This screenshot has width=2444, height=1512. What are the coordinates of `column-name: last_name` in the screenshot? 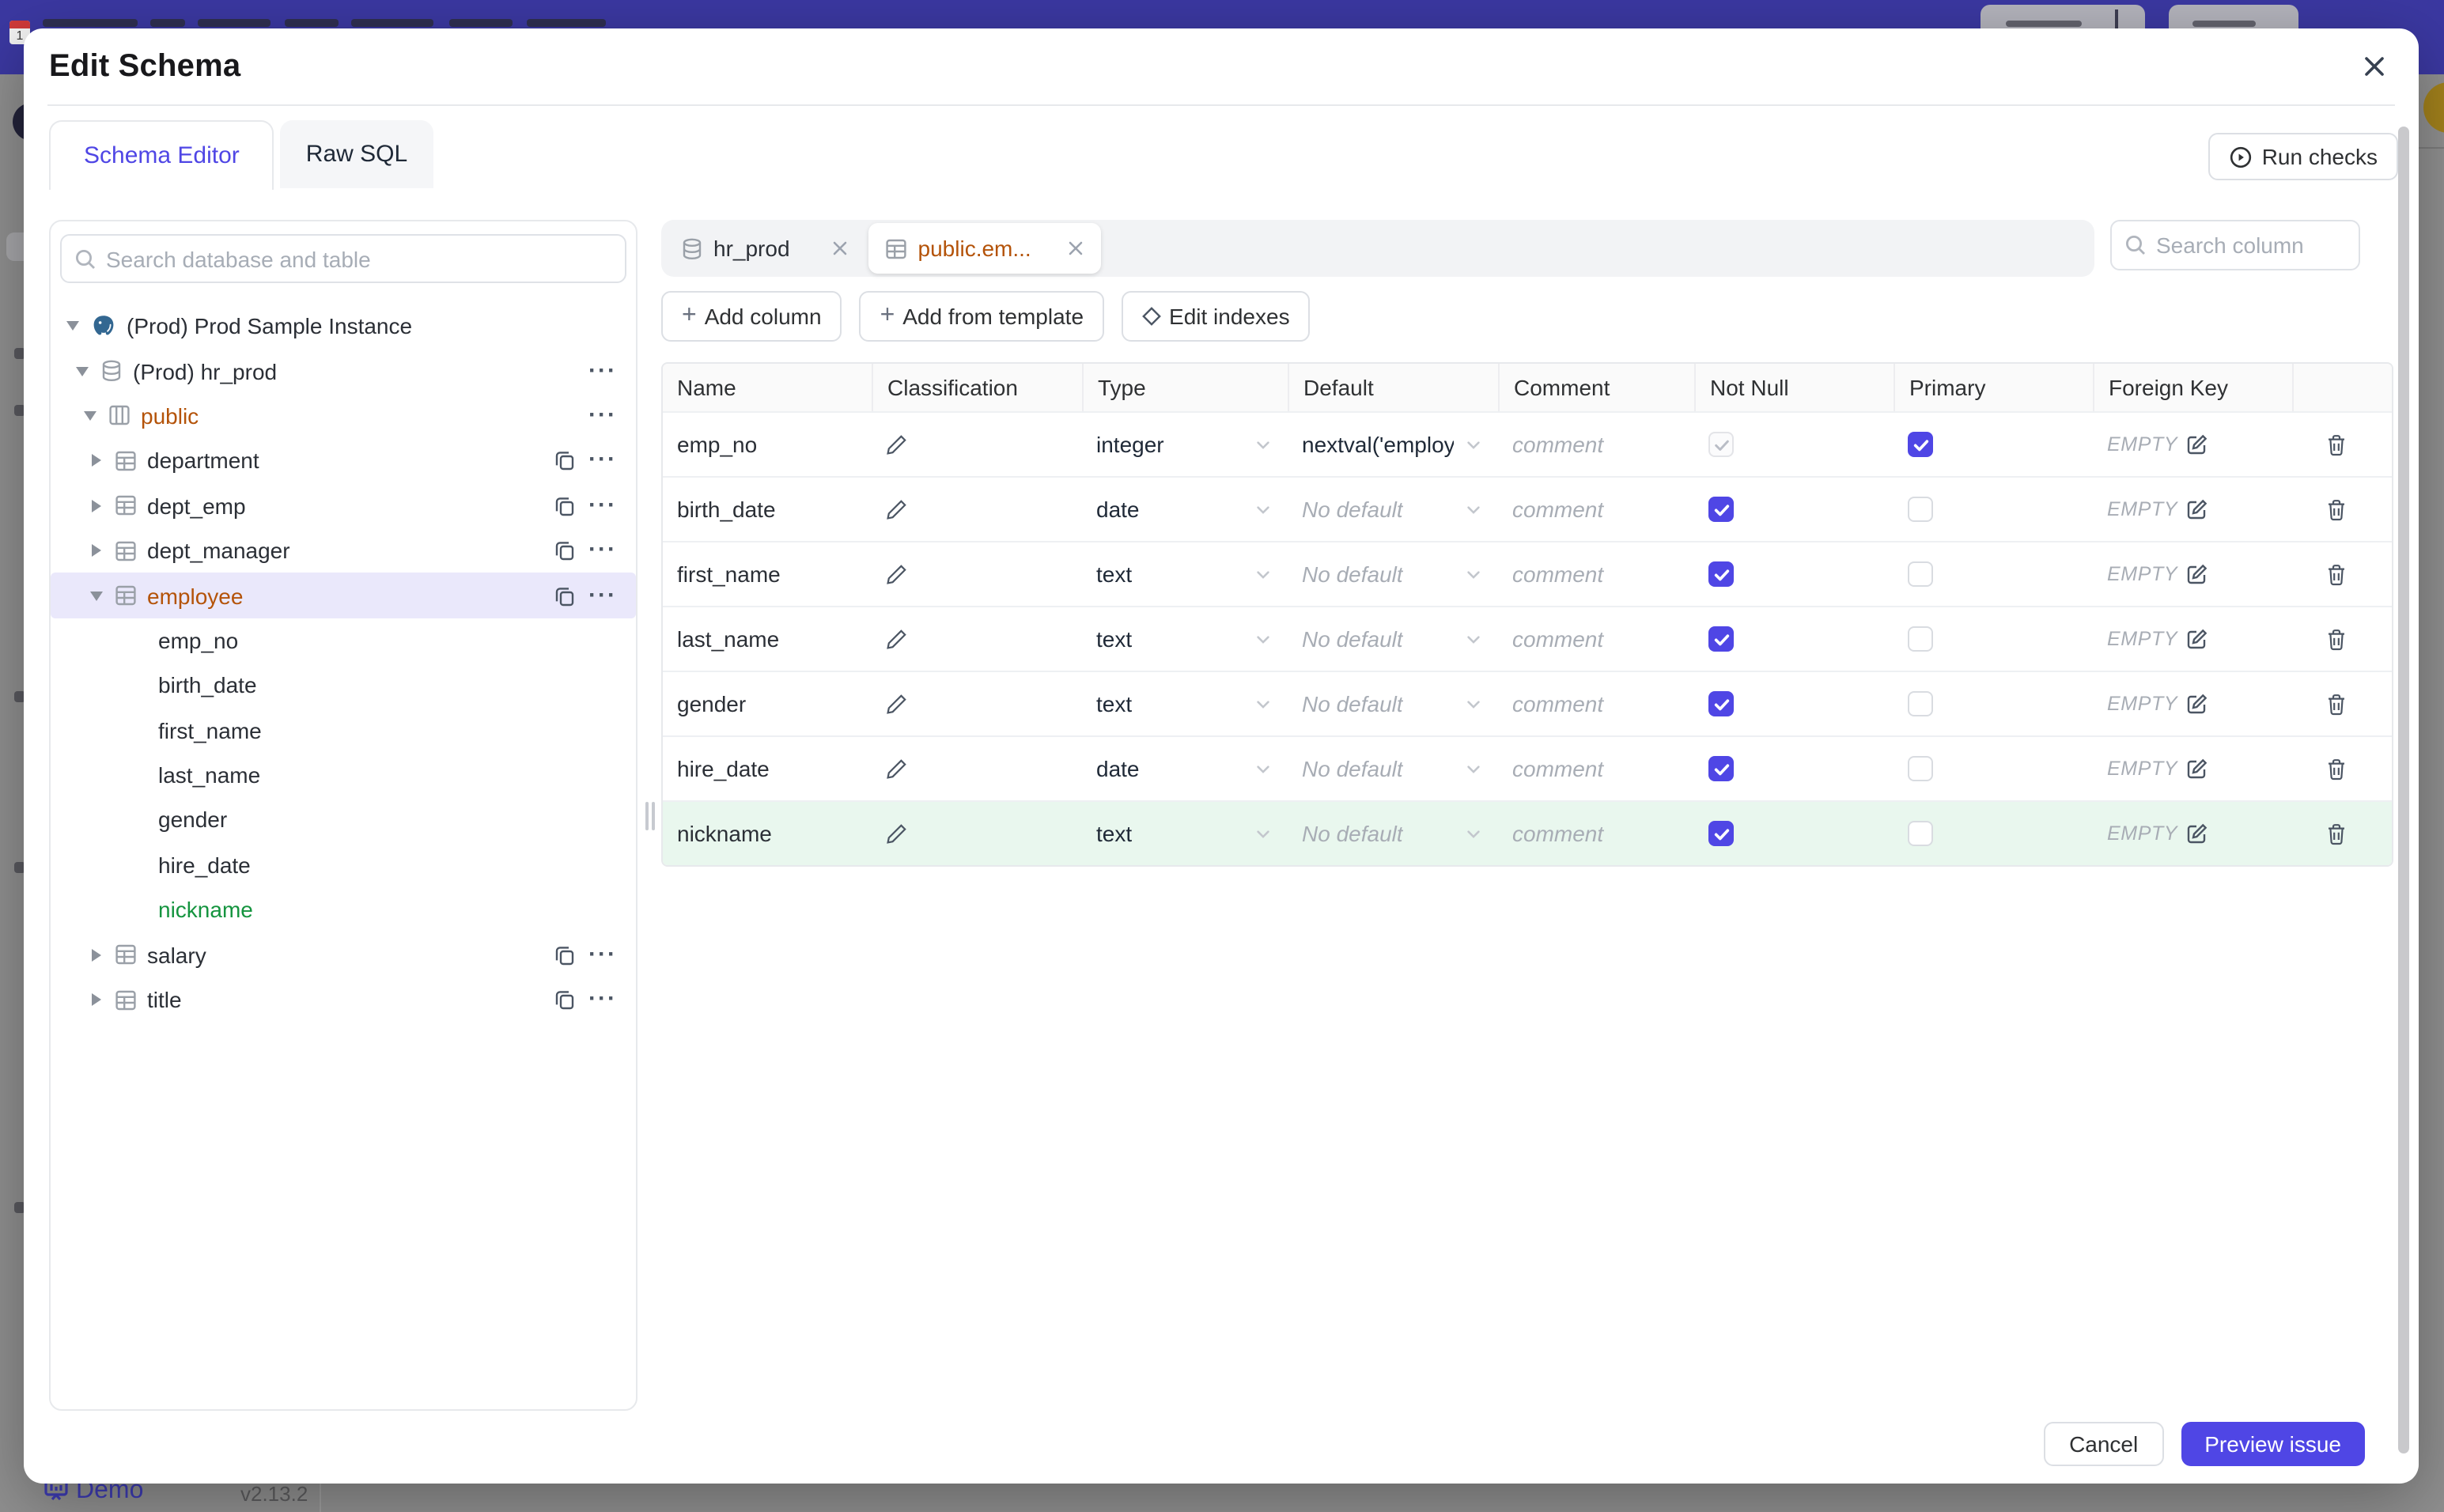 It's located at (728, 639).